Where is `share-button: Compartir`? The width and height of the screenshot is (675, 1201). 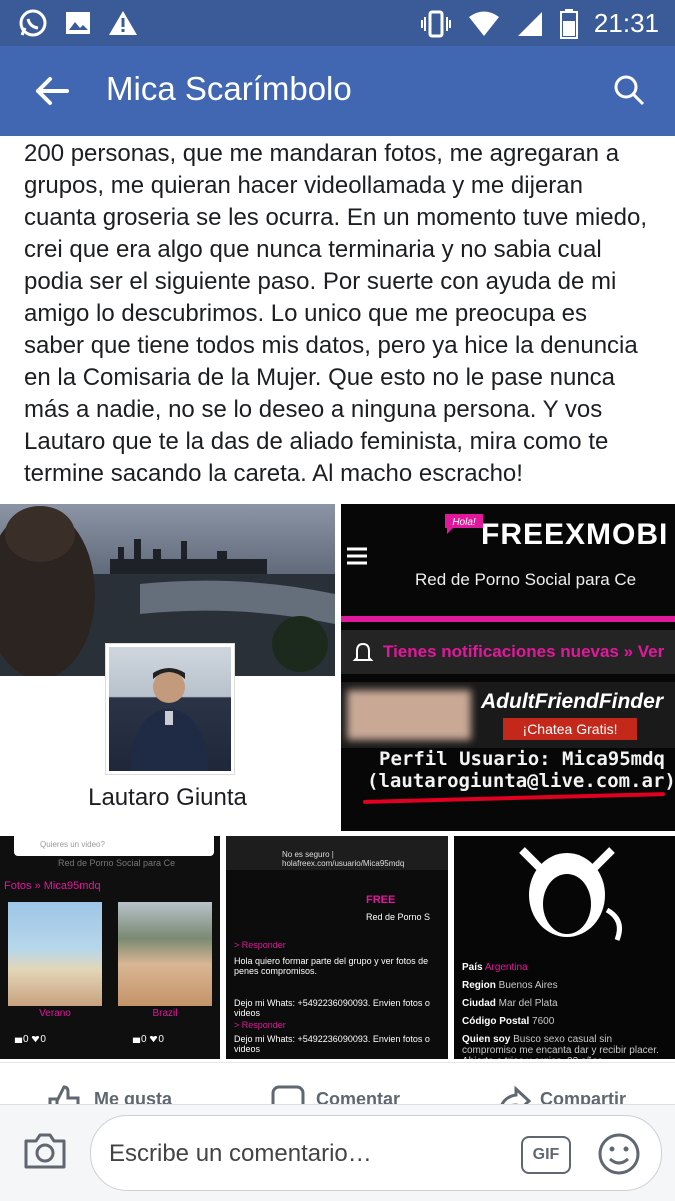 share-button: Compartir is located at coordinates (583, 1097).